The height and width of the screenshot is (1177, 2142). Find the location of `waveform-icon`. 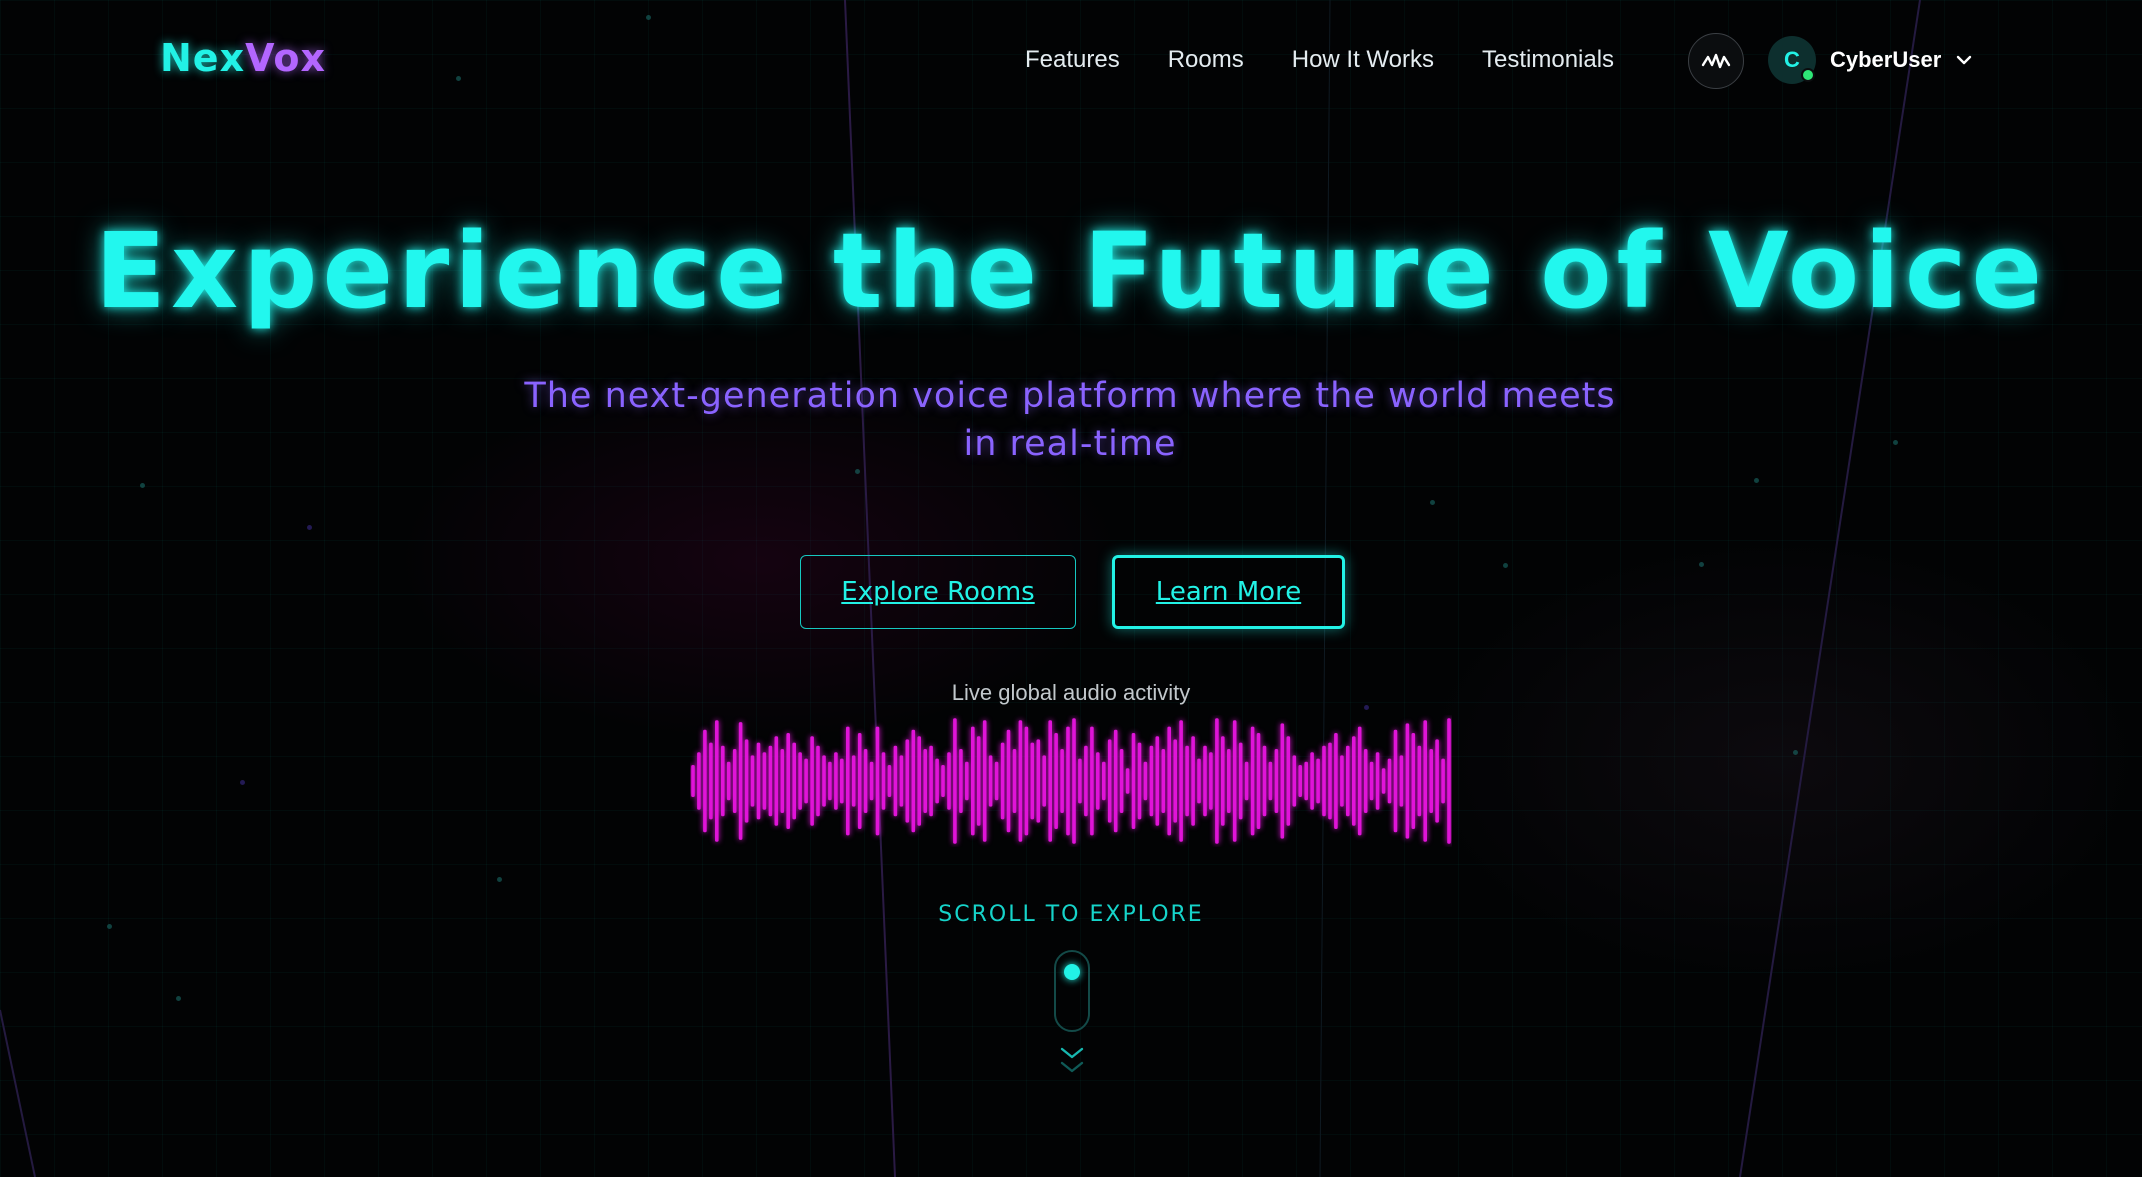

waveform-icon is located at coordinates (1716, 61).